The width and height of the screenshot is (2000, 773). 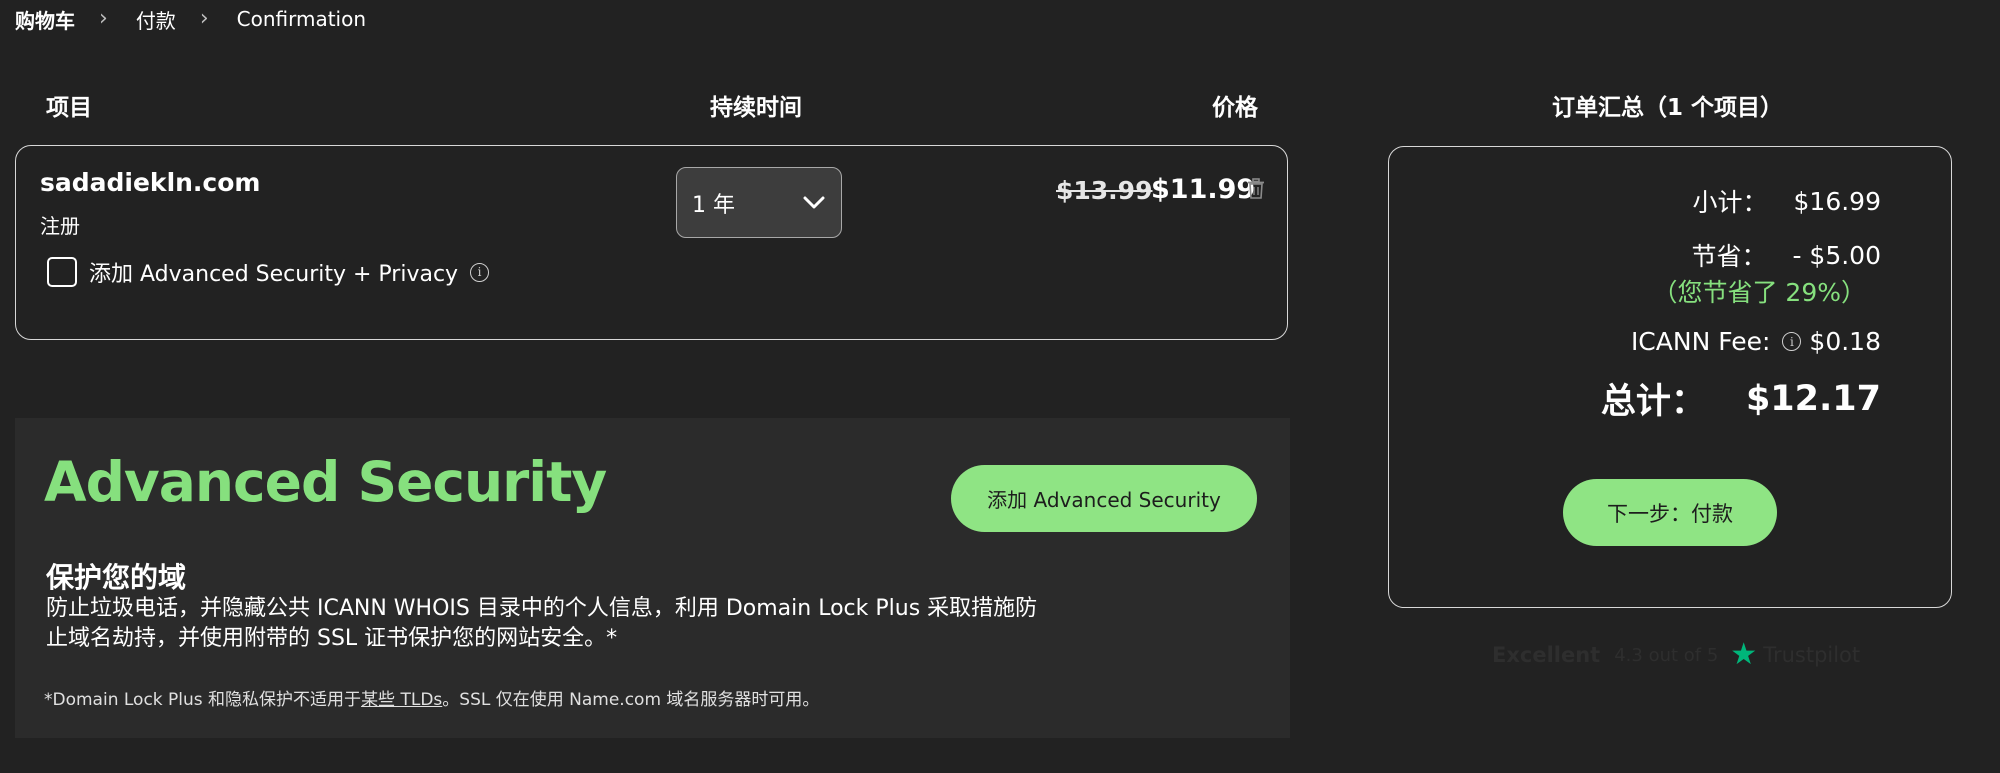 I want to click on trustpilot-widget: Excellent 4.3 out of 5 ★ Trustpilot, so click(x=1676, y=655).